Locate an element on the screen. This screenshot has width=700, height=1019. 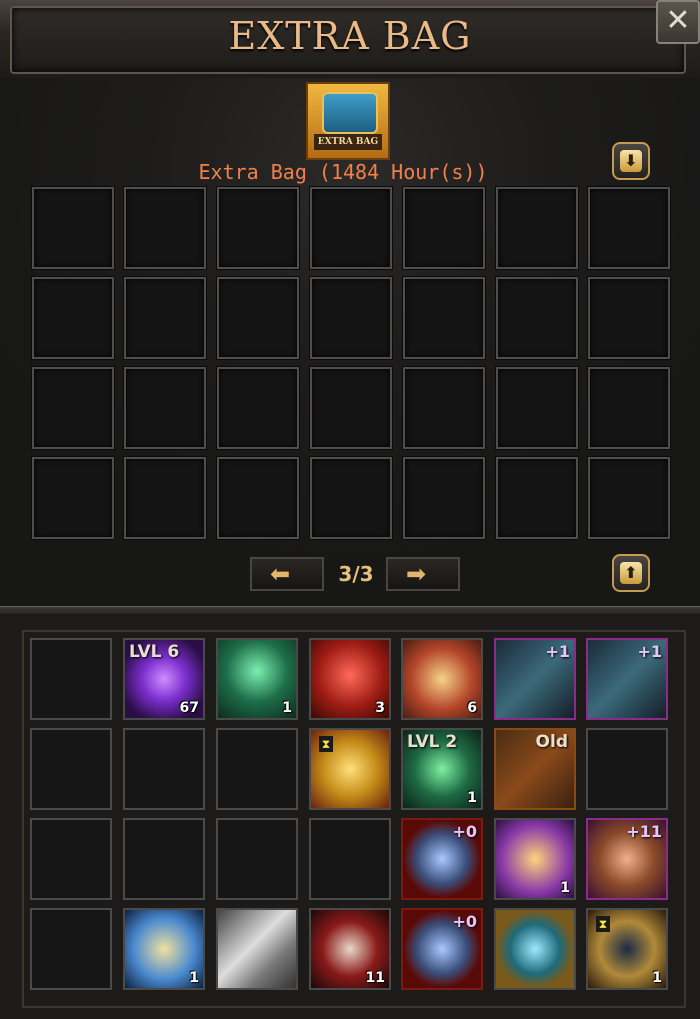
item-quantity: 6 is located at coordinates (472, 708).